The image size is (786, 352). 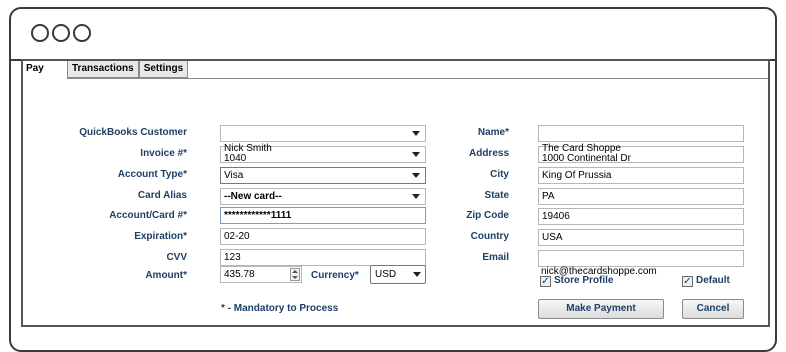 I want to click on expiration-input: 02-20, so click(x=323, y=236).